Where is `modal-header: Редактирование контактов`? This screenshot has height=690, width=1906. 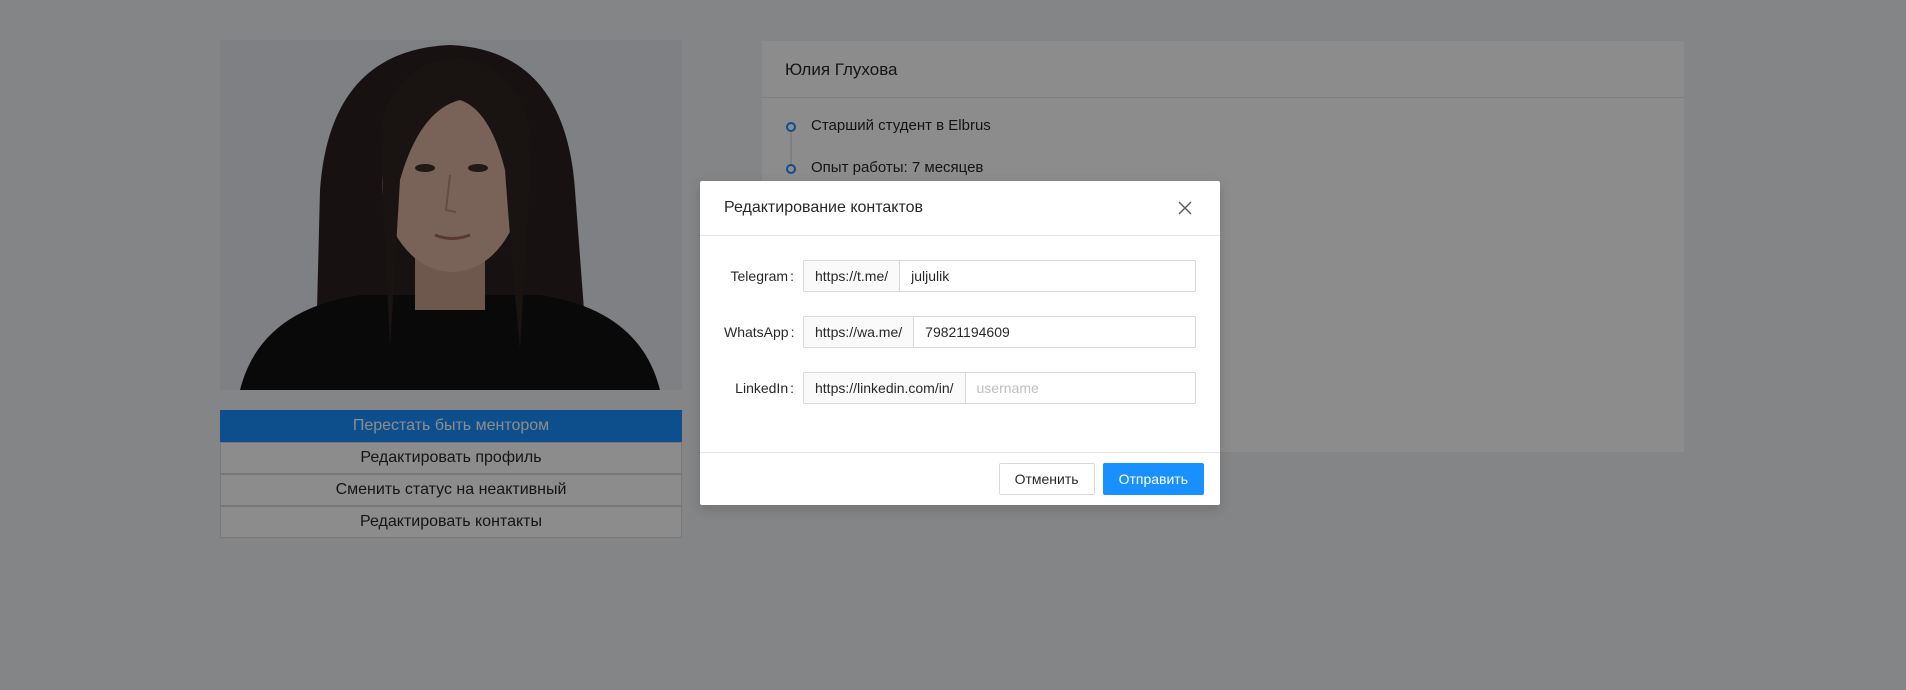 modal-header: Редактирование контактов is located at coordinates (960, 208).